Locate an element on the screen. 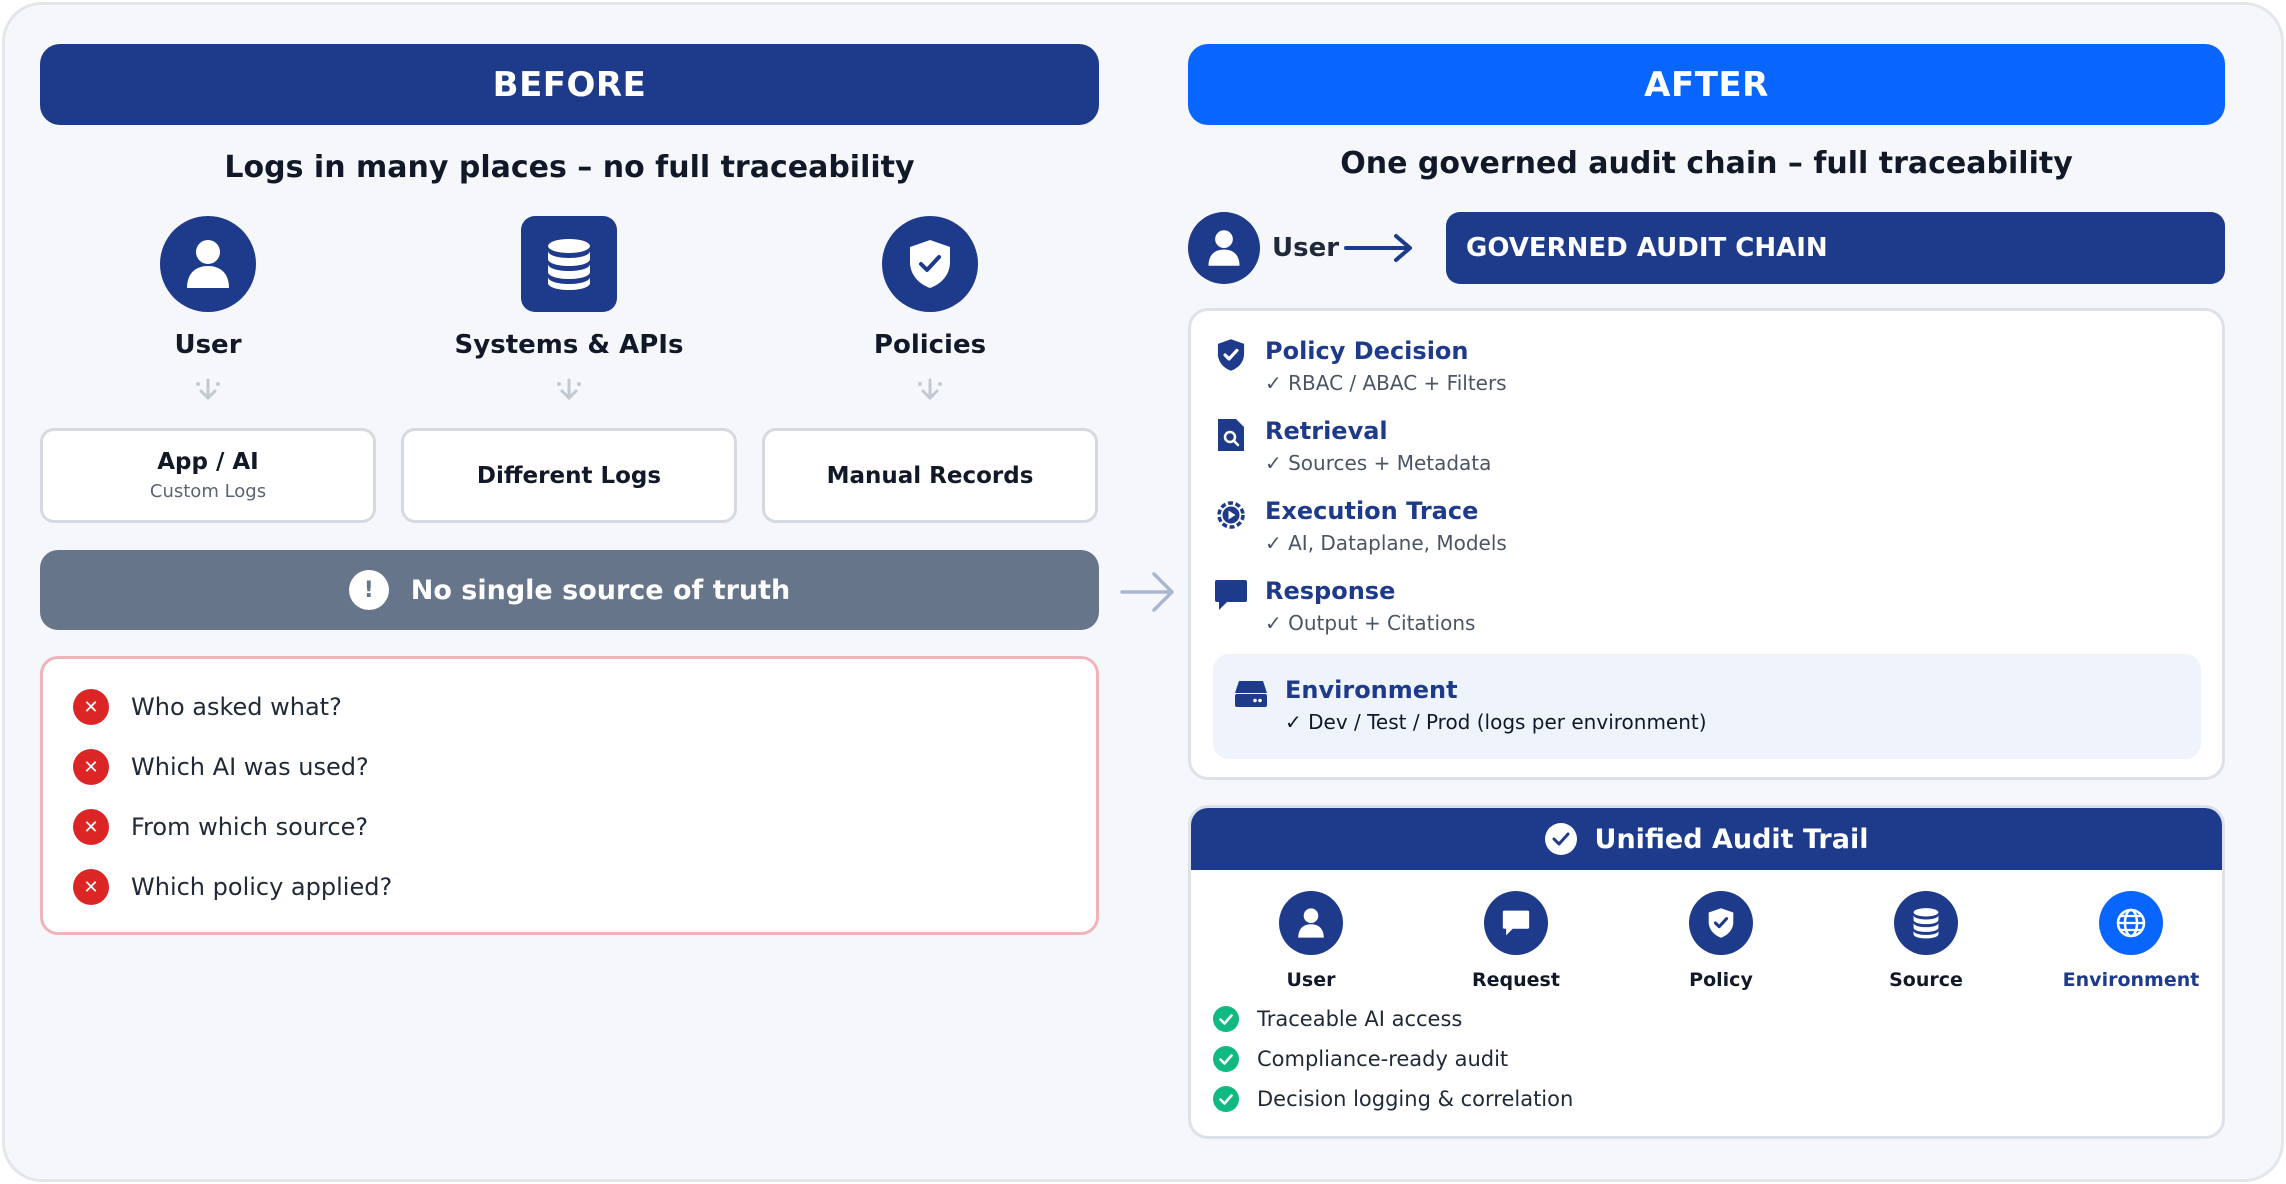  unified-audit-trail-title: Unified Audit Trail is located at coordinates (1731, 839).